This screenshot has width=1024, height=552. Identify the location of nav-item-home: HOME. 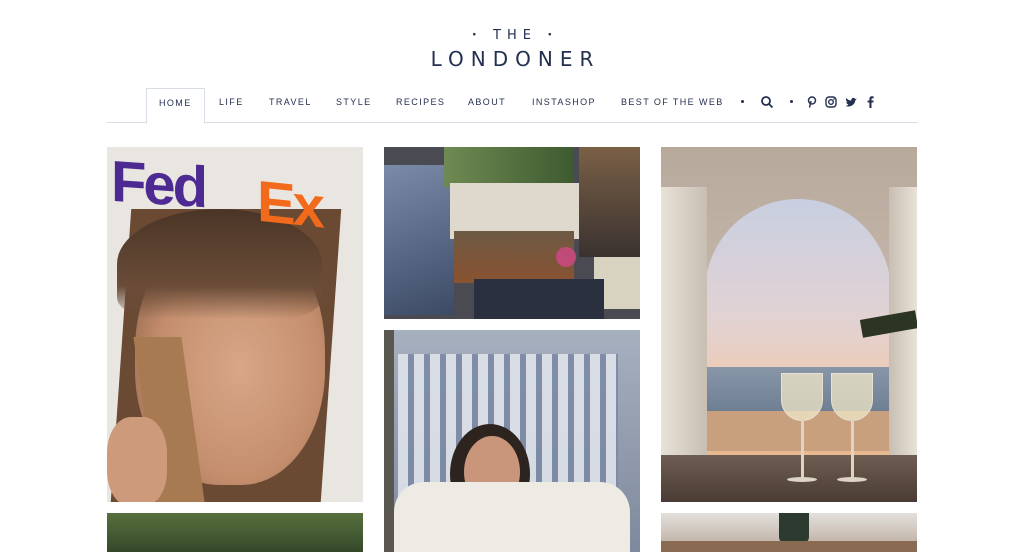
(175, 106).